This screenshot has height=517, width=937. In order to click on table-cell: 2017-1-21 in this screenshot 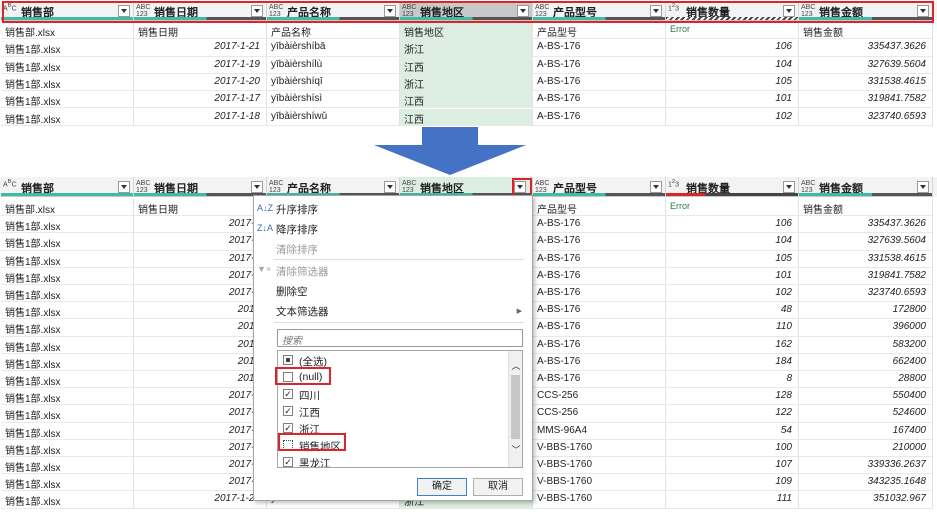, I will do `click(200, 48)`.